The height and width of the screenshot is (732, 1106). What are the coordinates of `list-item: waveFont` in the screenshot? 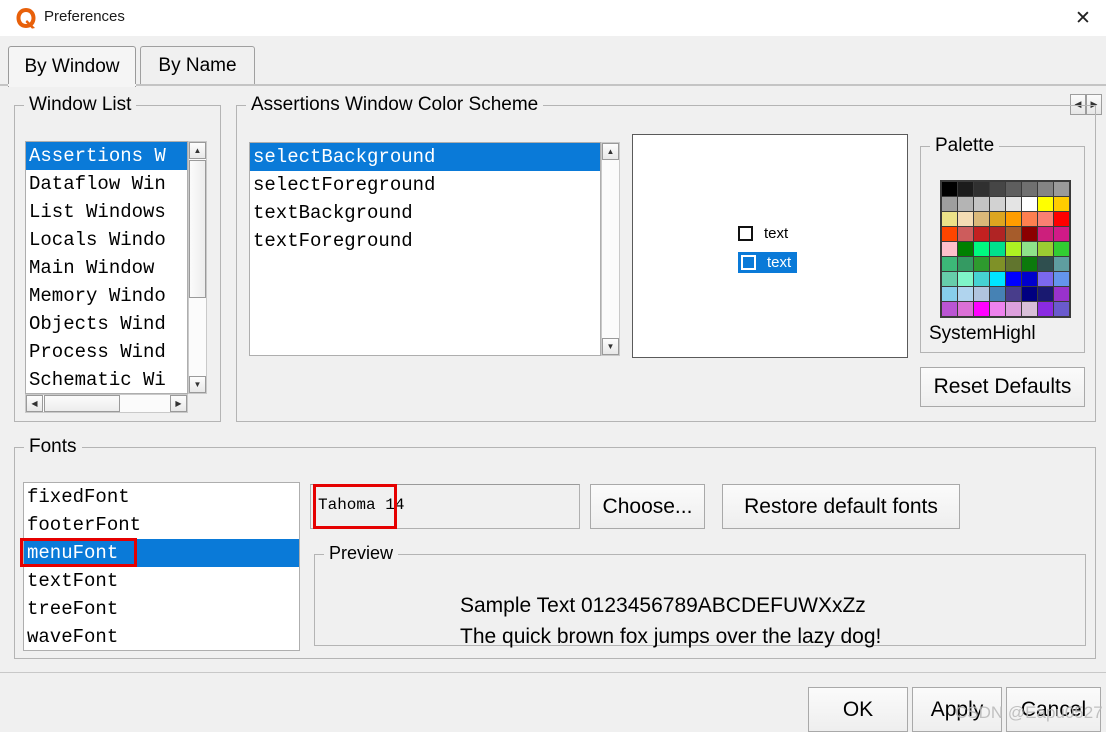 It's located at (161, 636).